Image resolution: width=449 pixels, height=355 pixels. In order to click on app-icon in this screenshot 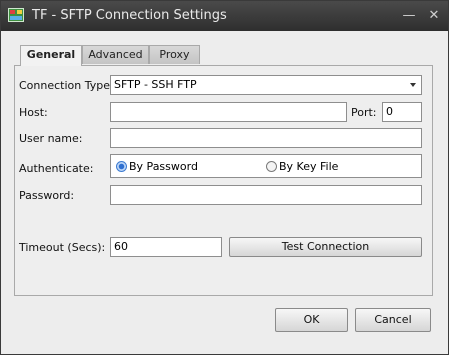, I will do `click(16, 15)`.